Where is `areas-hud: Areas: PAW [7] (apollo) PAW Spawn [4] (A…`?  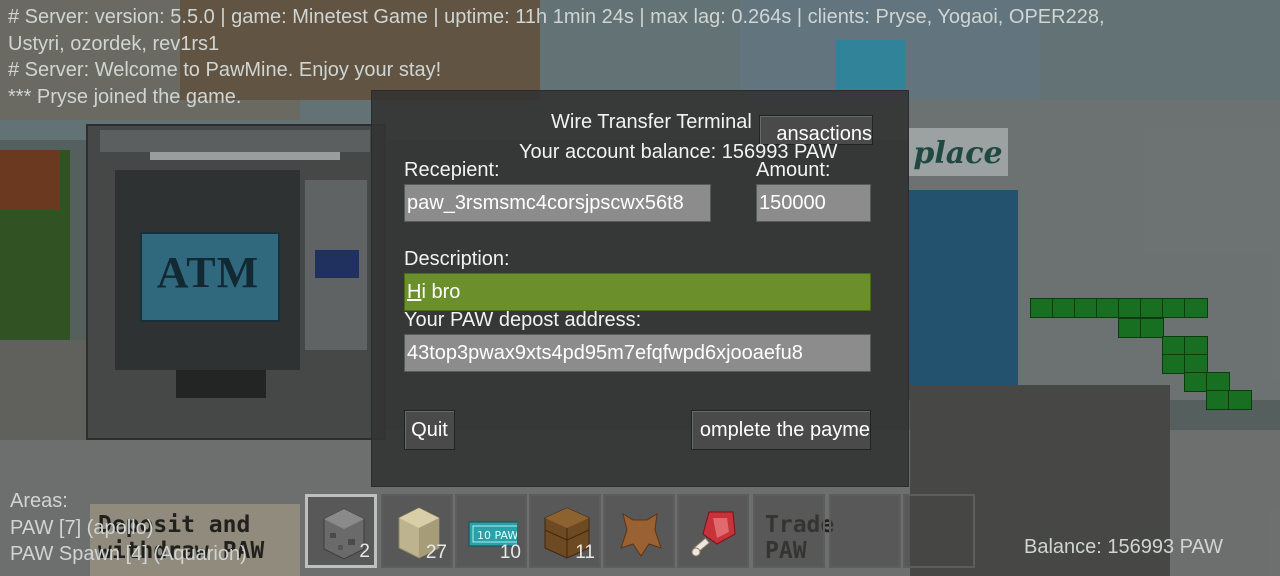 areas-hud: Areas: PAW [7] (apollo) PAW Spawn [4] (A… is located at coordinates (128, 528).